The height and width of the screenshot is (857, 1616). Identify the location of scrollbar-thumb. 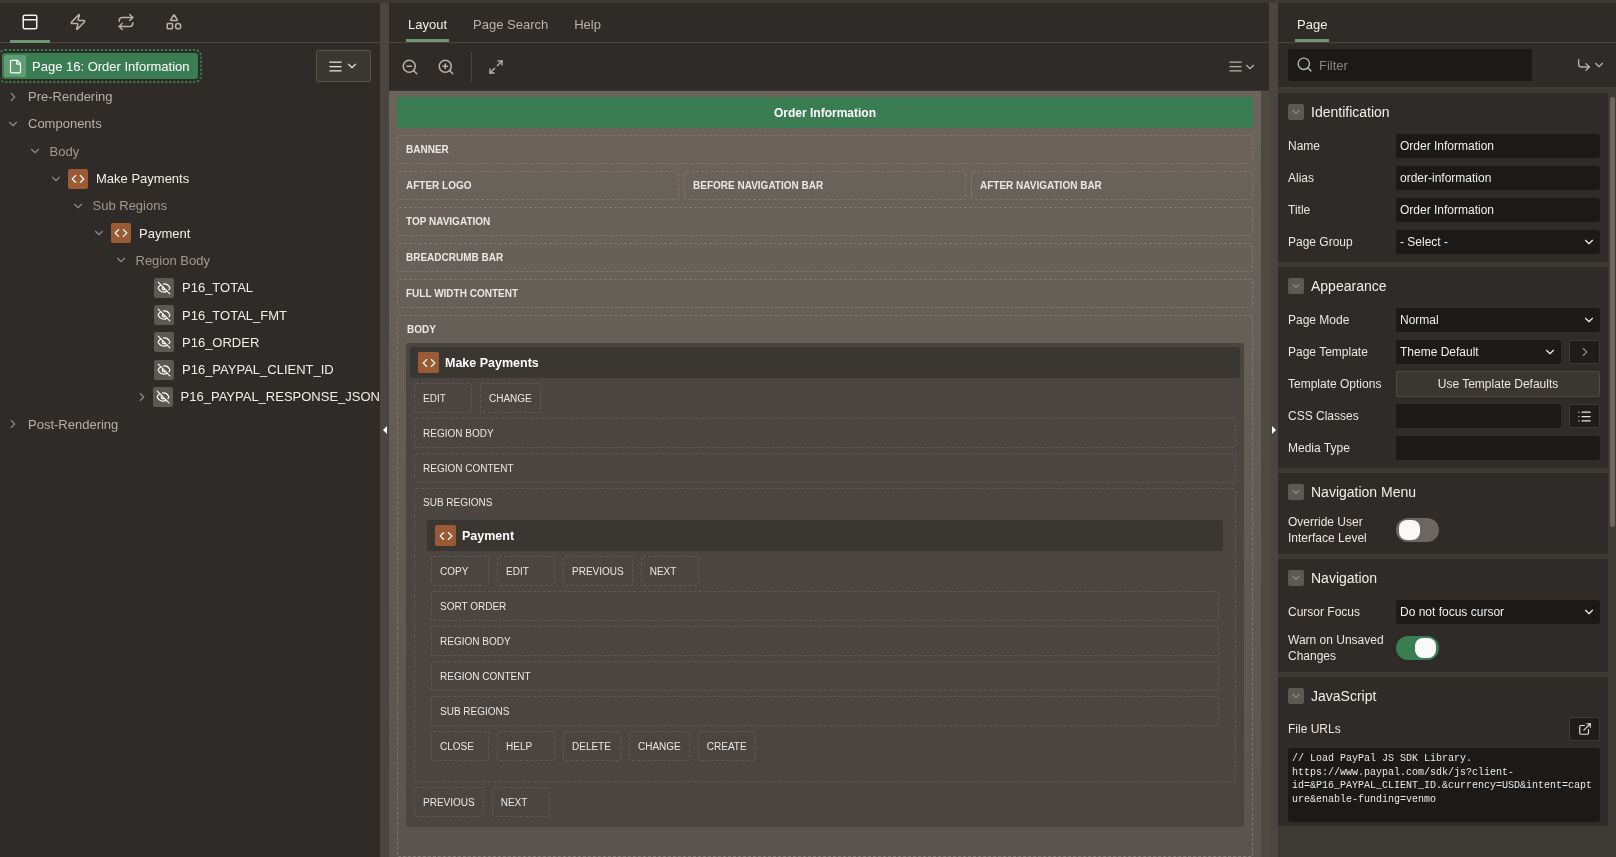
(1612, 312).